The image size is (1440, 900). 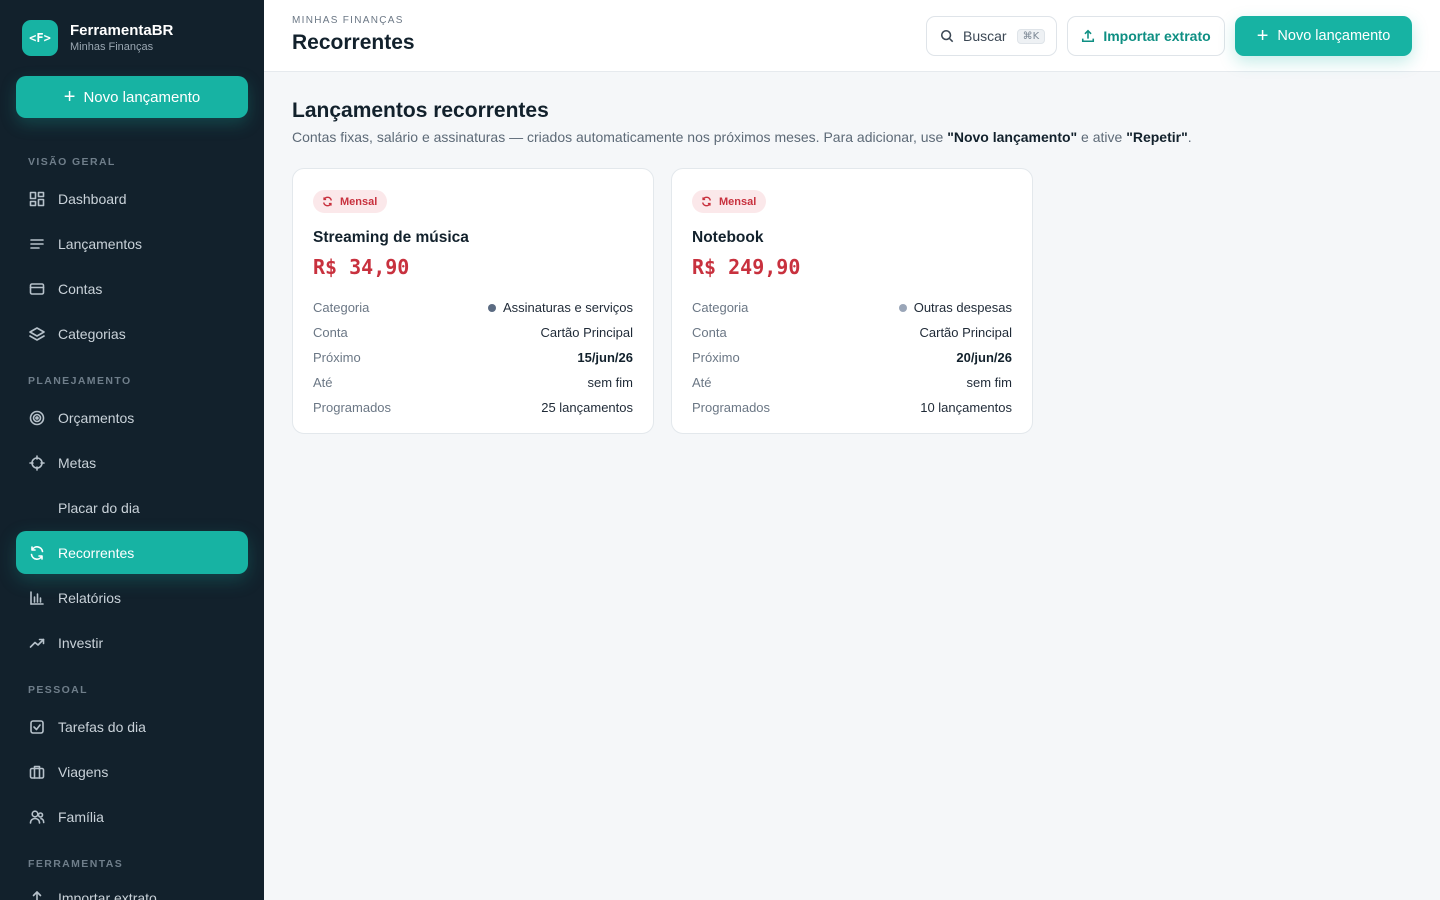 What do you see at coordinates (991, 36) in the screenshot?
I see `search-button: Buscar ⌘K` at bounding box center [991, 36].